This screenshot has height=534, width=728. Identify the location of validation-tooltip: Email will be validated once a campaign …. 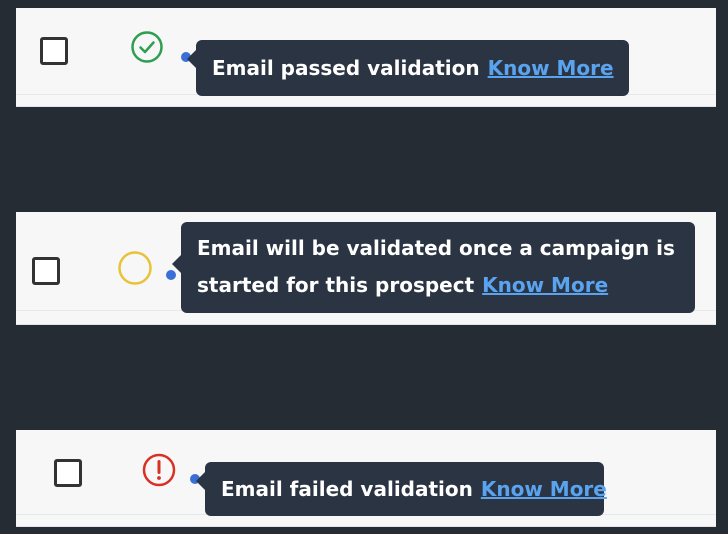
(433, 267).